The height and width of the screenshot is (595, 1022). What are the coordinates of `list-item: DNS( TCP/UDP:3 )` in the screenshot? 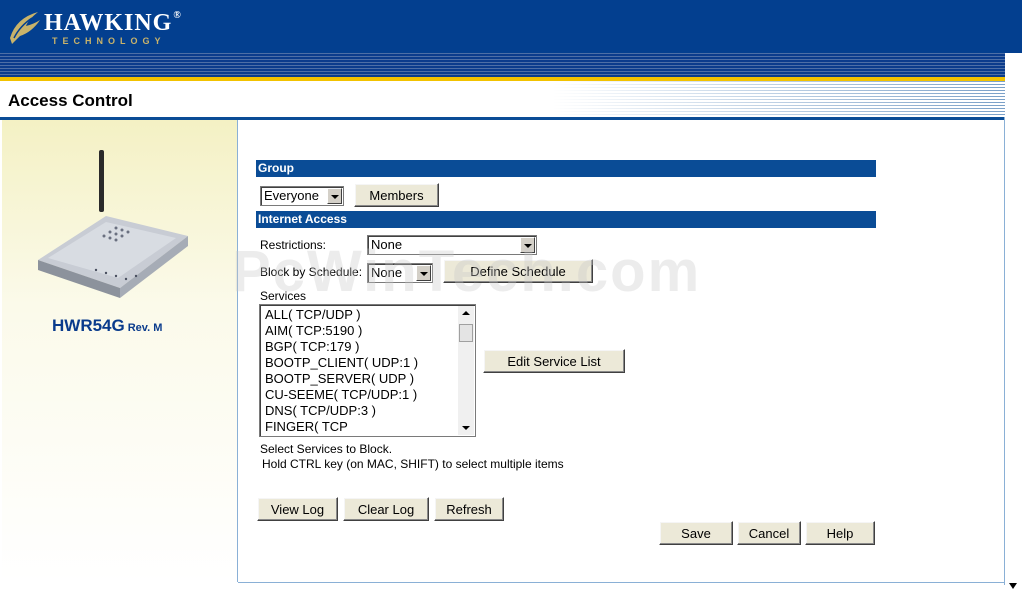 It's located at (360, 411).